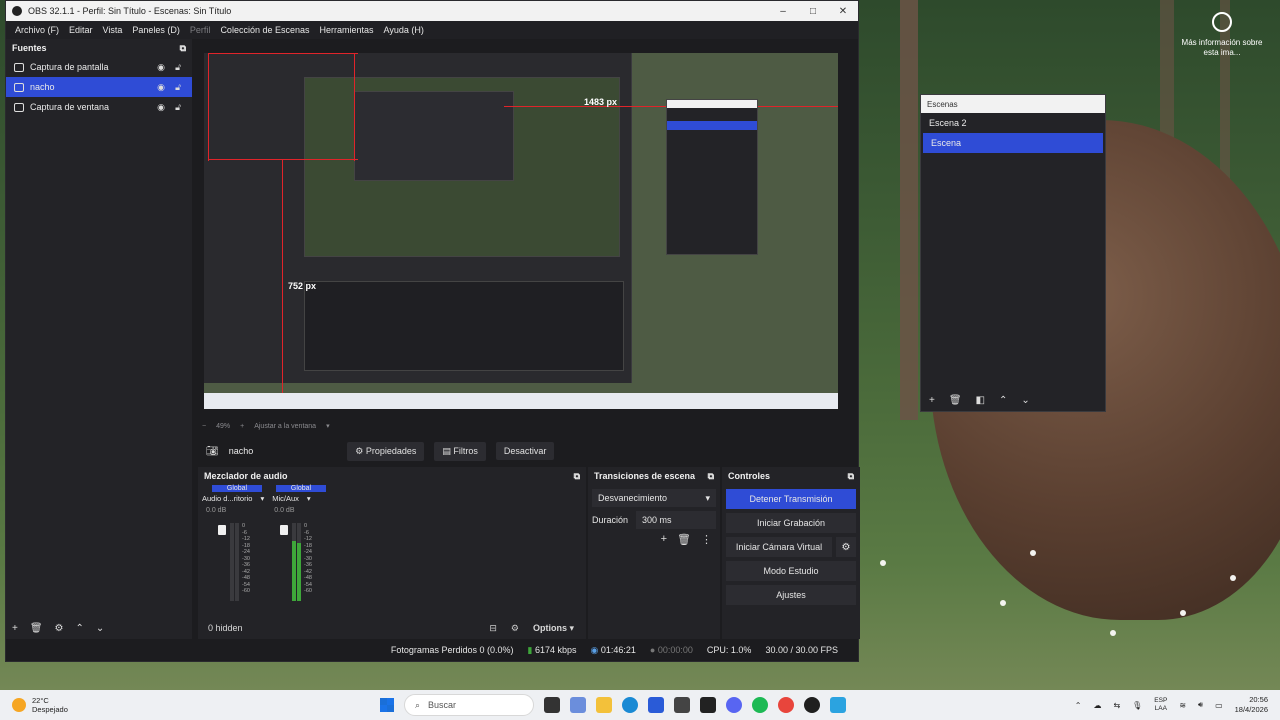 The width and height of the screenshot is (1280, 720). I want to click on menu-paneles: Paneles (D), so click(156, 30).